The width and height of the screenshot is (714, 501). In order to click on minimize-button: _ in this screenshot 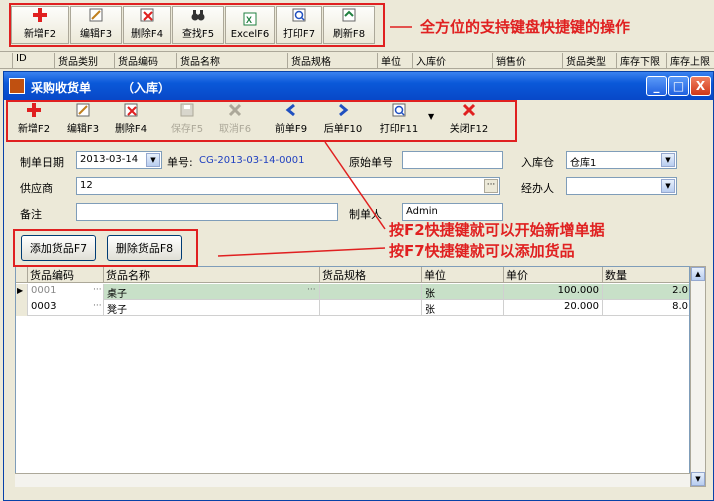, I will do `click(656, 86)`.